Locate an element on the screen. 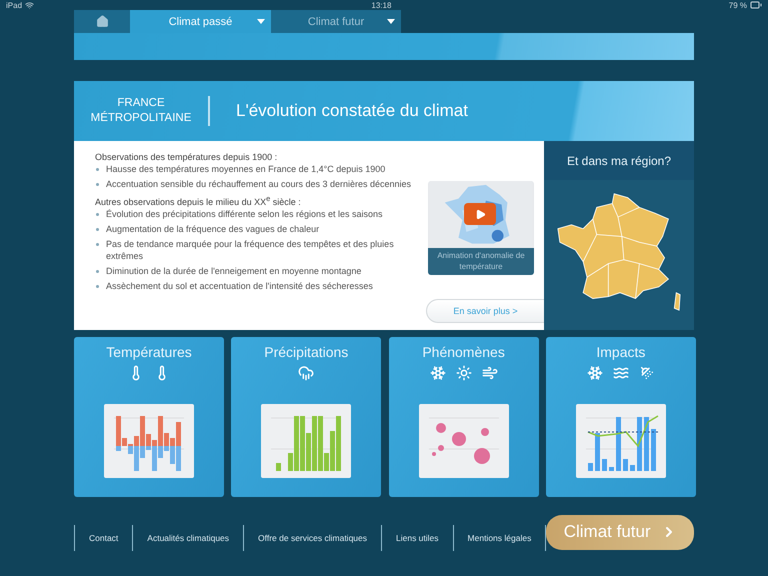  bullet-item: Évolution des précipitations différente selon les régions et les saisons is located at coordinates (255, 214).